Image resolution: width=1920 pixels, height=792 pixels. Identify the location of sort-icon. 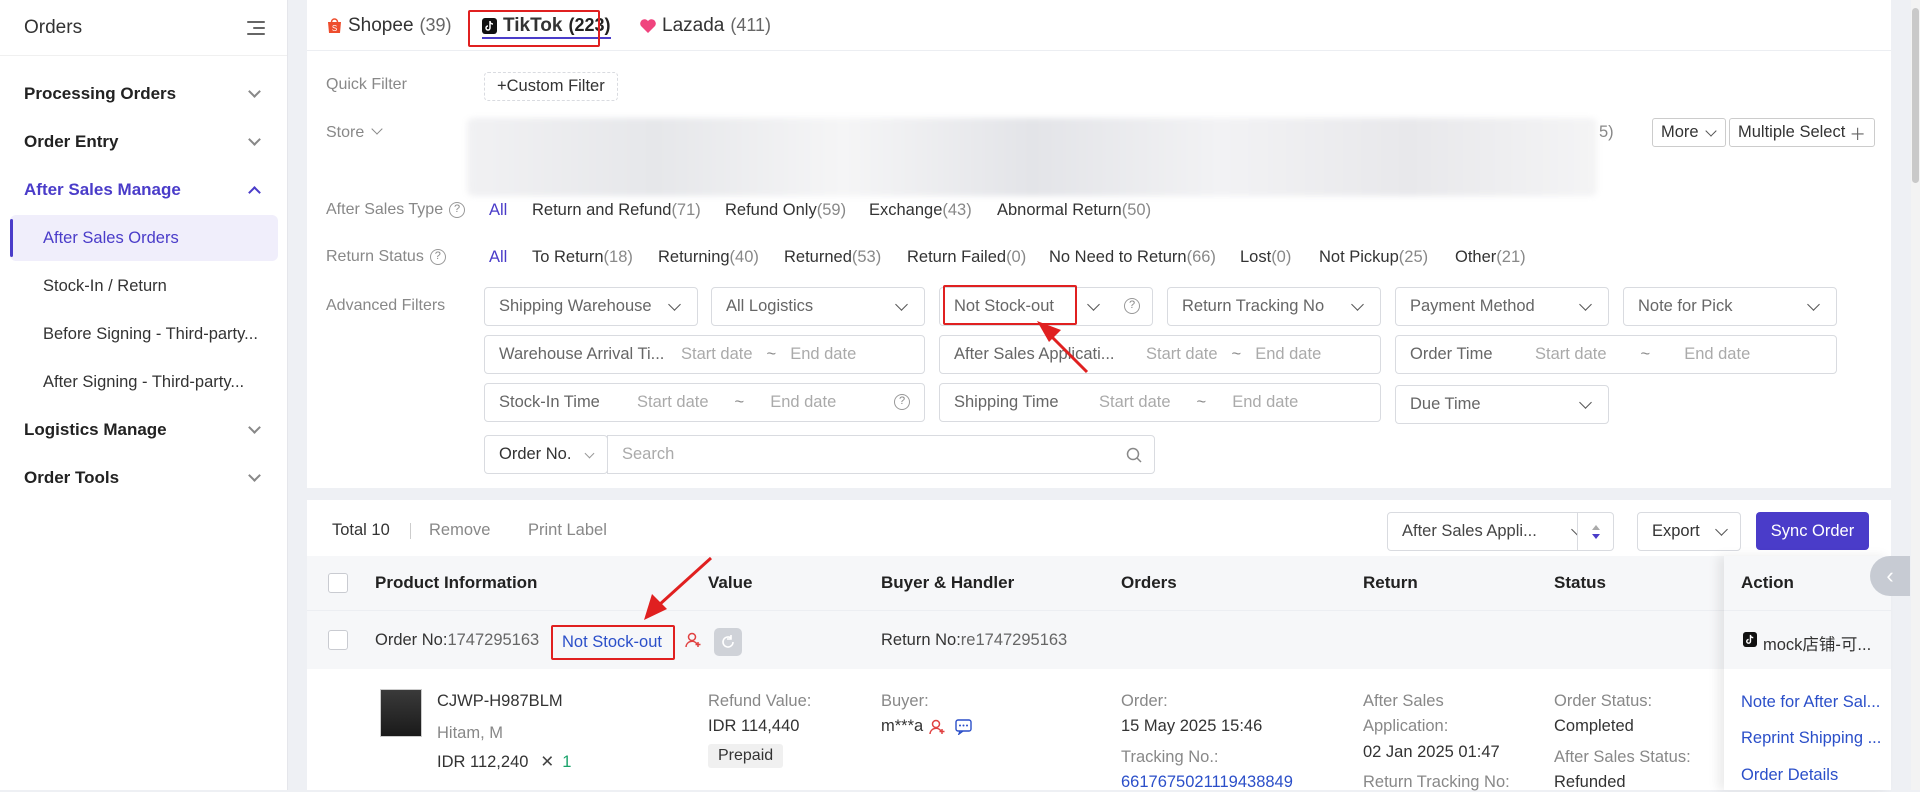
(1595, 531).